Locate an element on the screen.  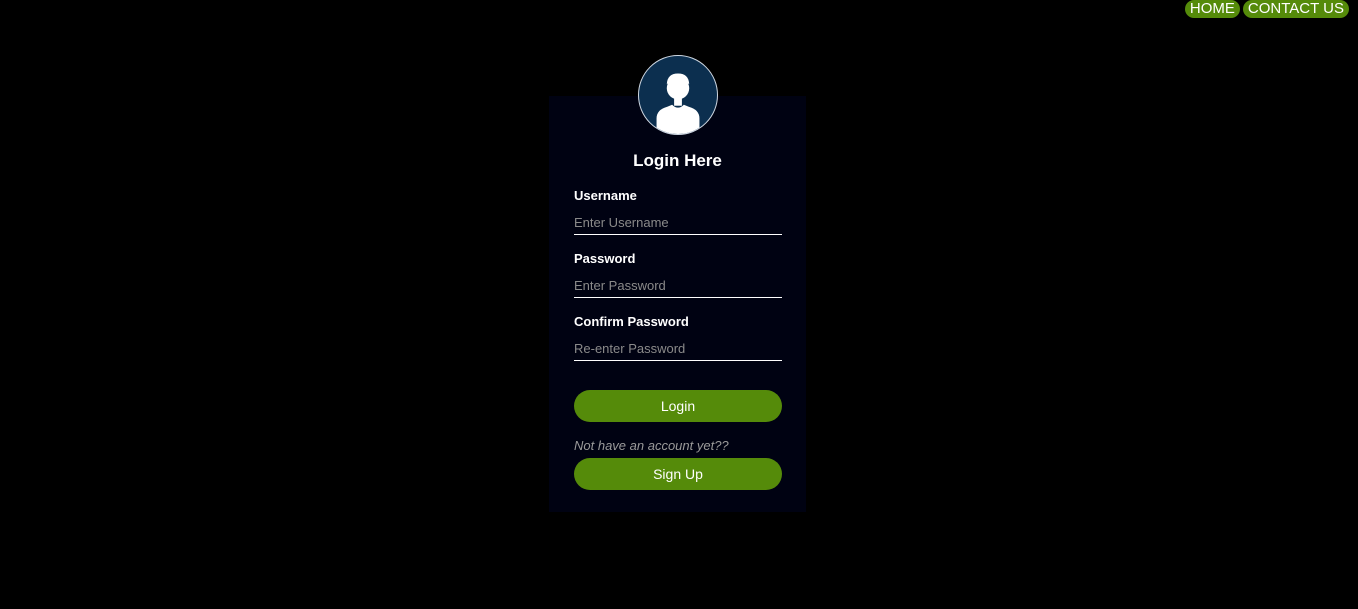
login-title: Login Here is located at coordinates (677, 160).